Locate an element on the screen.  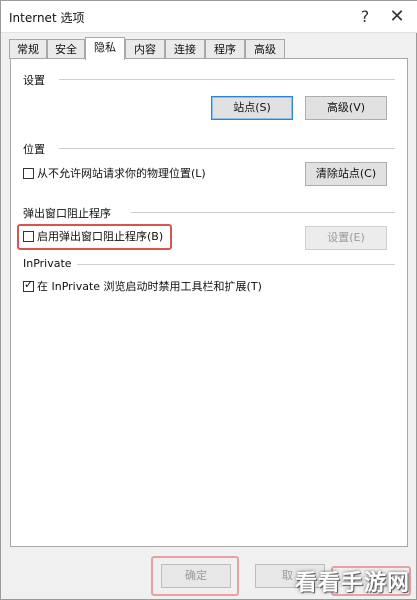
settings-divider is located at coordinates (227, 79).